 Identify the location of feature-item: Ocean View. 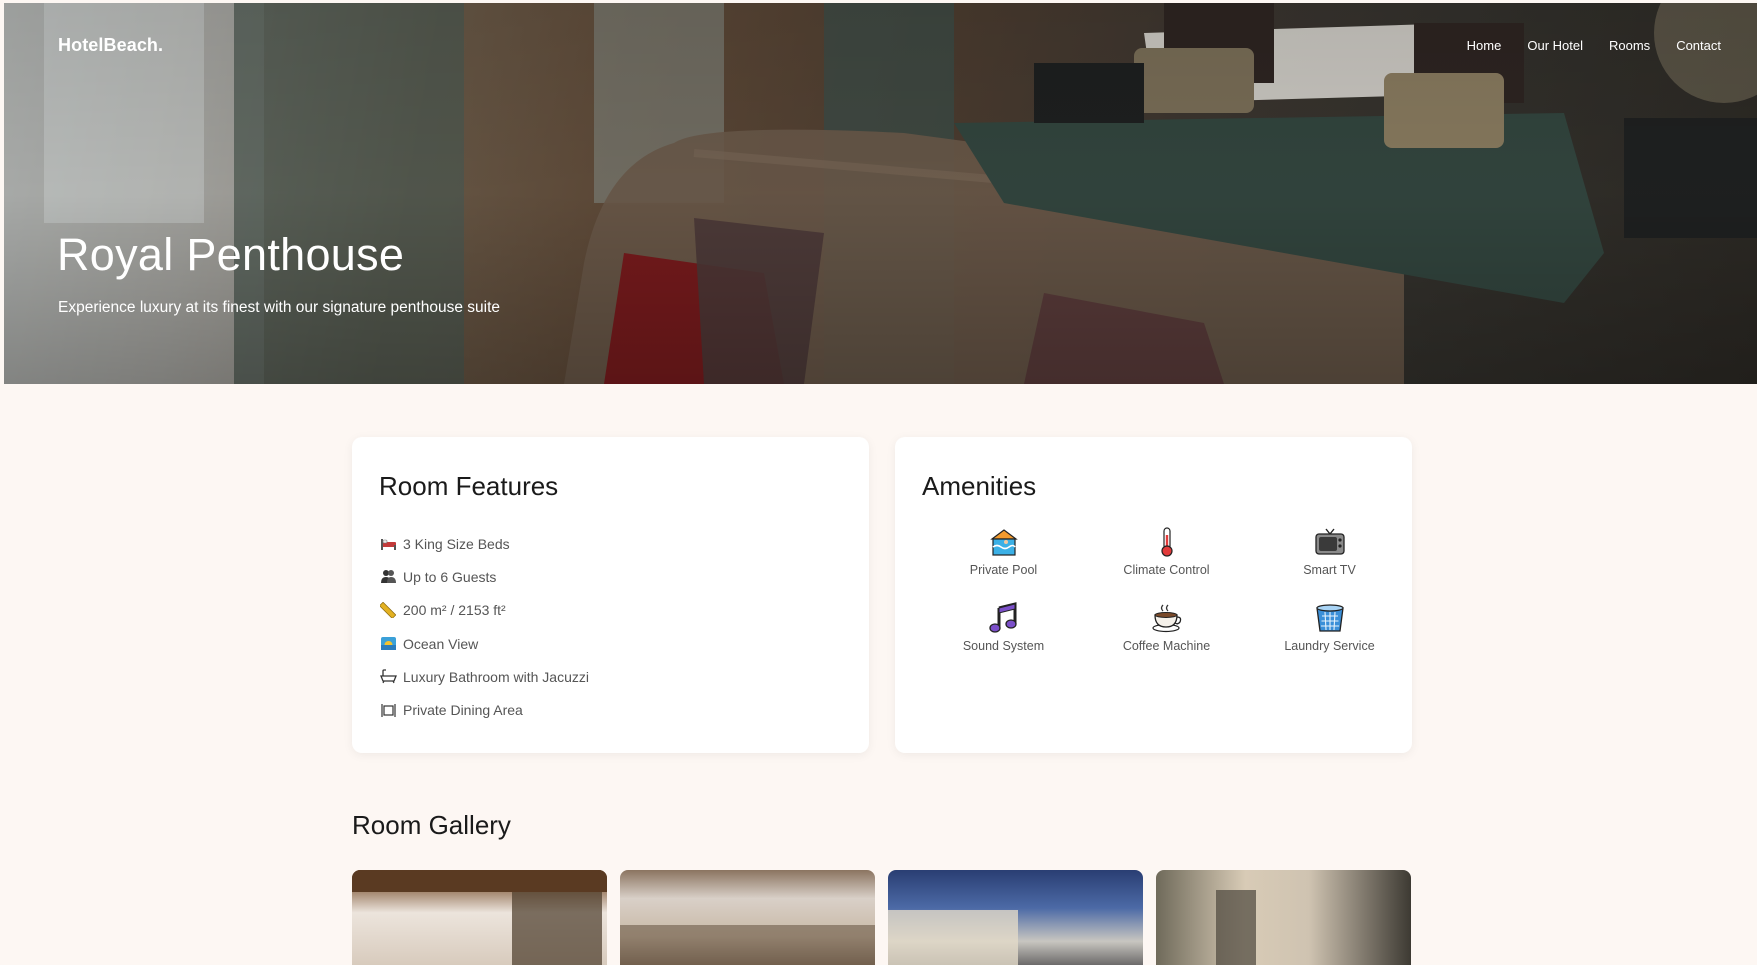
(484, 643).